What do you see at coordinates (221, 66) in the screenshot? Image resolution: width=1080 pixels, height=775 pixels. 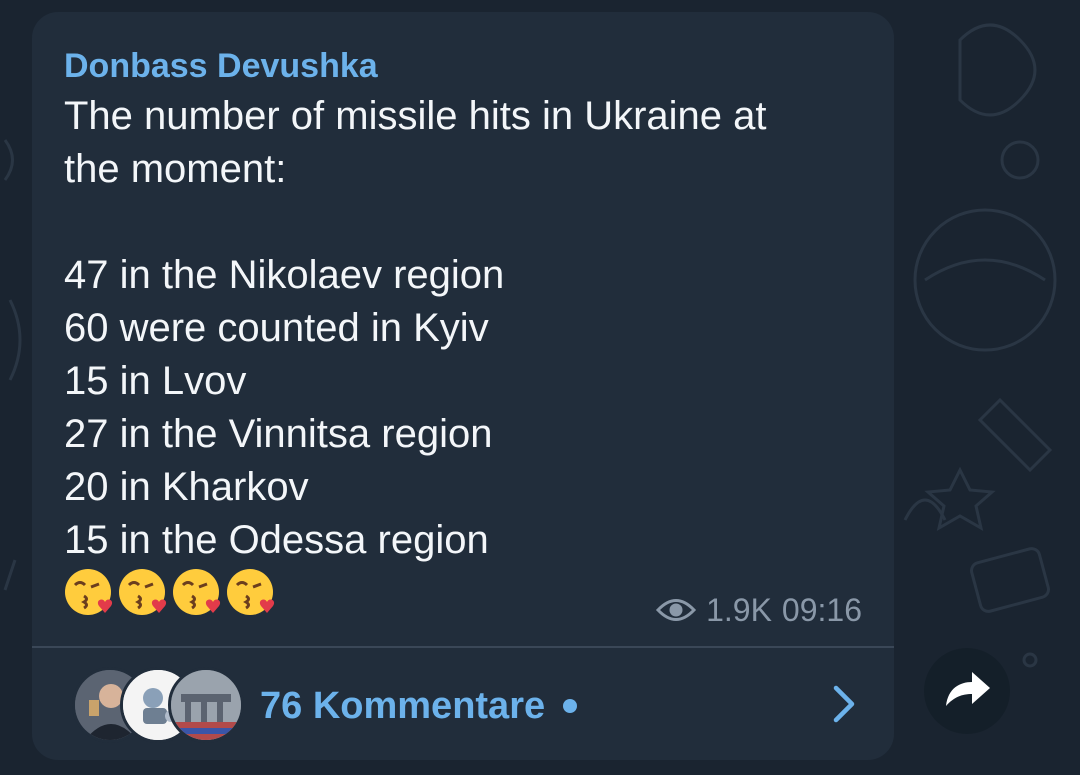 I see `channel-name: Donbass Devushka` at bounding box center [221, 66].